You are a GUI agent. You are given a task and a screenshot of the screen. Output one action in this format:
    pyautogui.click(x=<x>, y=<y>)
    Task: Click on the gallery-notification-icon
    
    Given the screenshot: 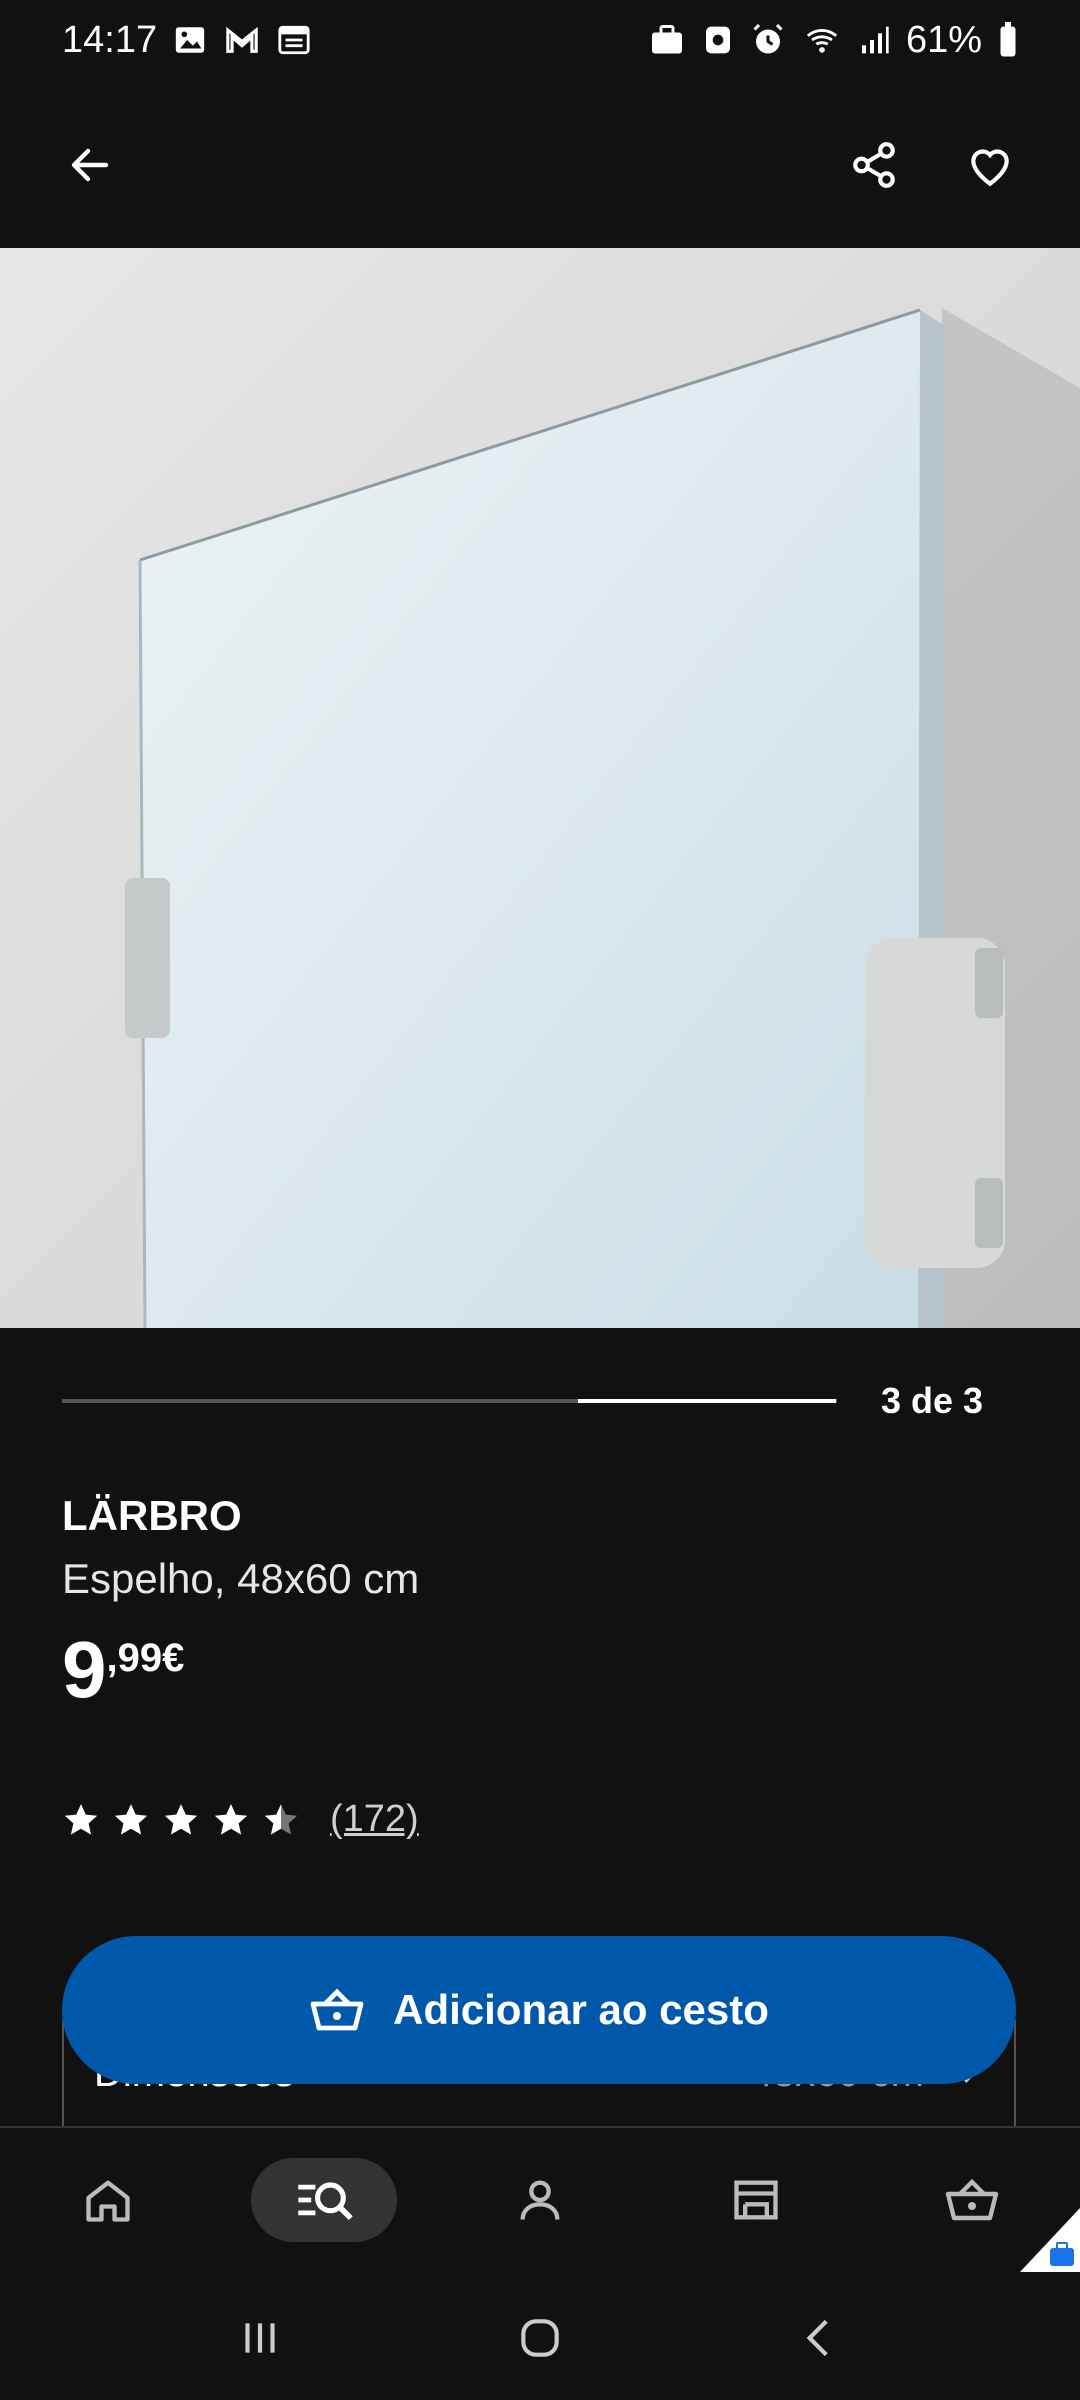 What is the action you would take?
    pyautogui.click(x=190, y=40)
    